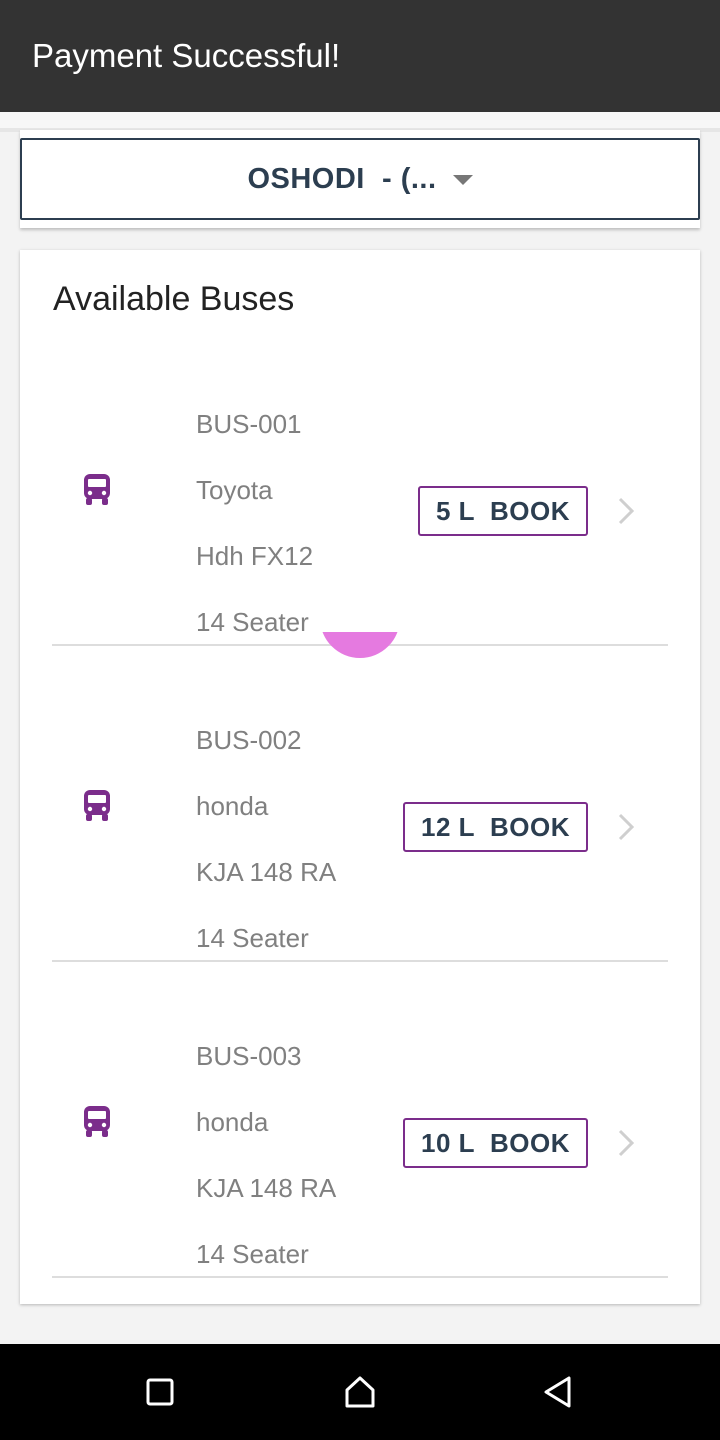 The width and height of the screenshot is (720, 1440). What do you see at coordinates (174, 299) in the screenshot?
I see `card-title: Available Buses` at bounding box center [174, 299].